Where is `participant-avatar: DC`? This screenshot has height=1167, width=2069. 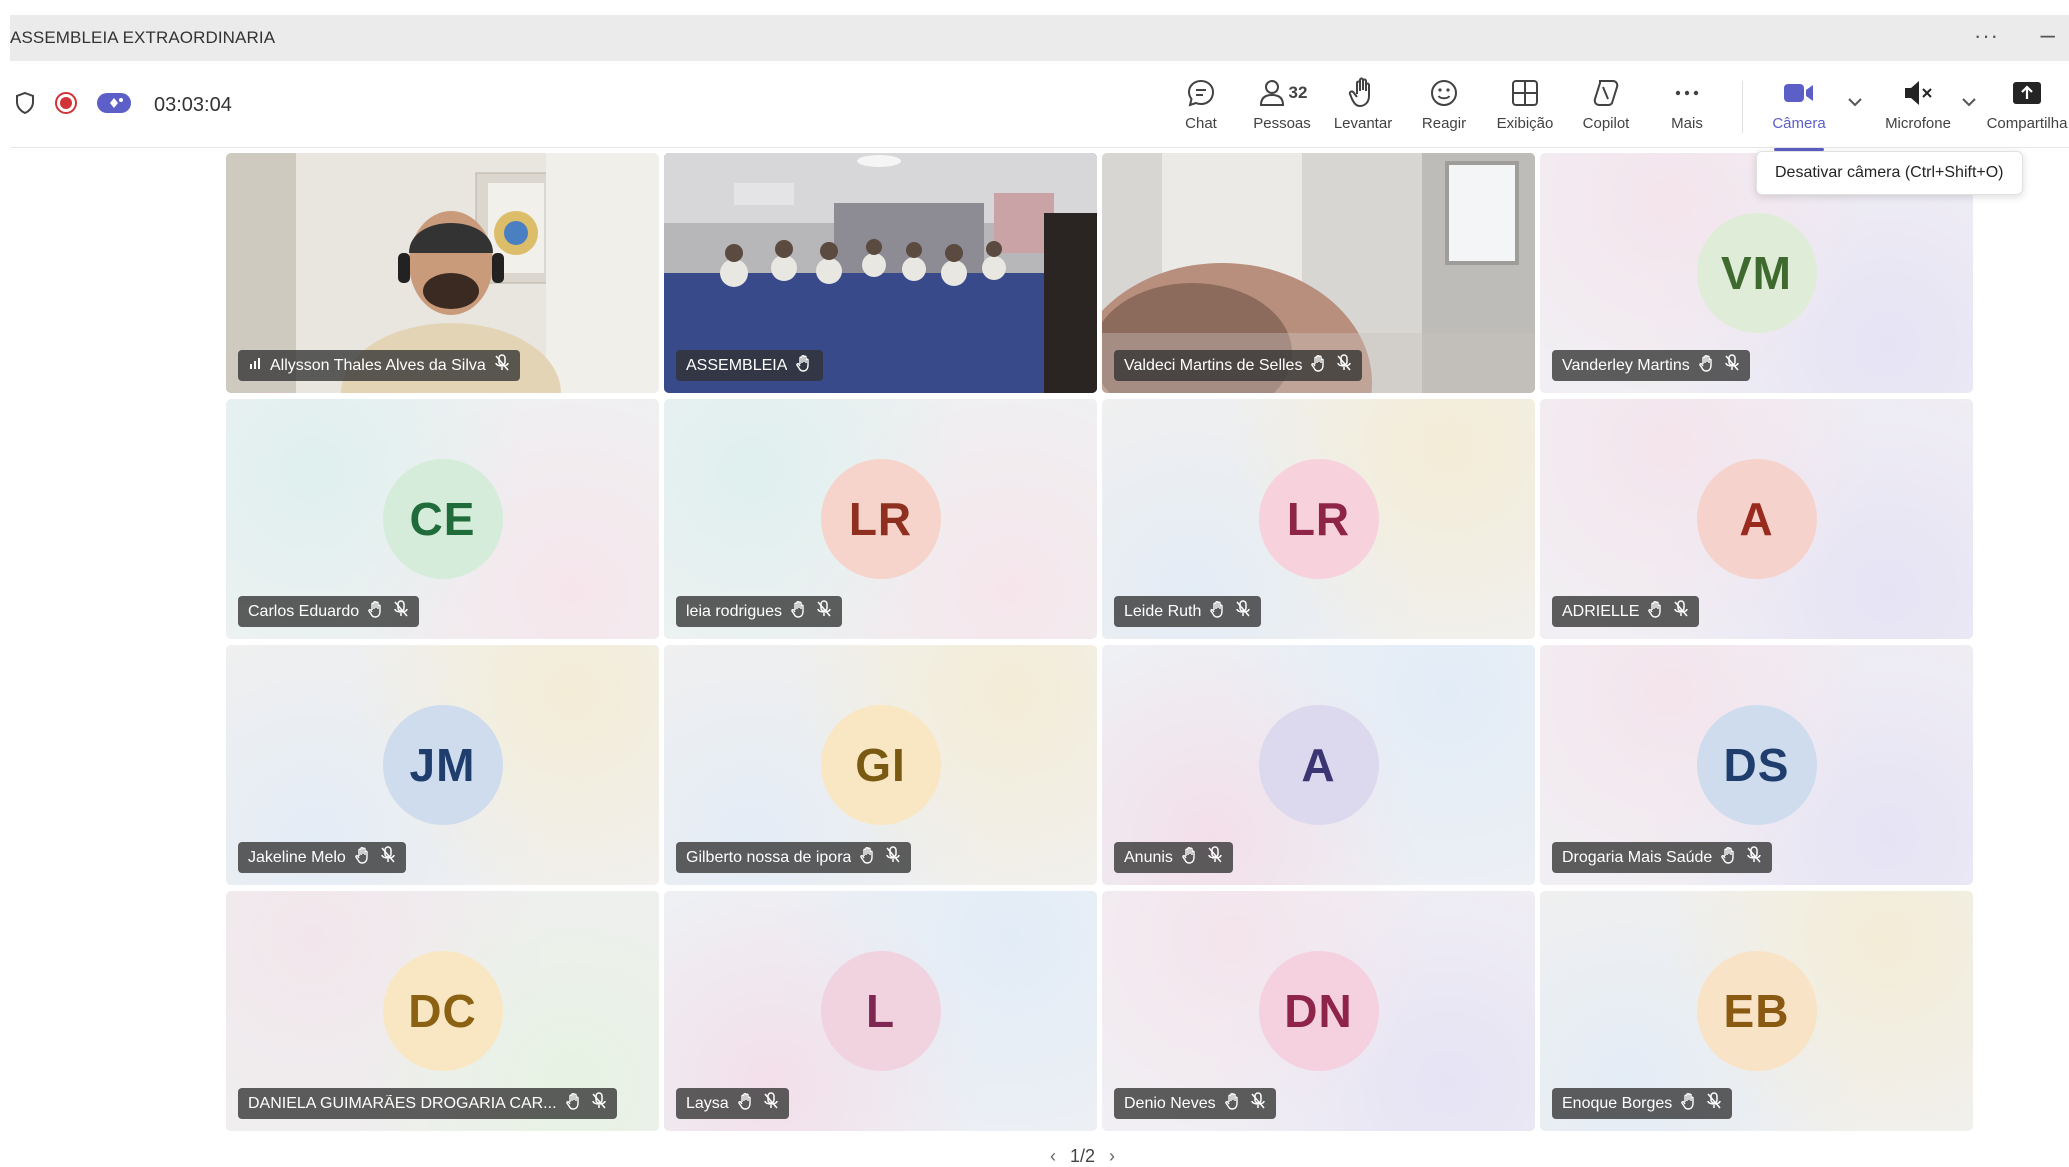
participant-avatar: DC is located at coordinates (442, 1011).